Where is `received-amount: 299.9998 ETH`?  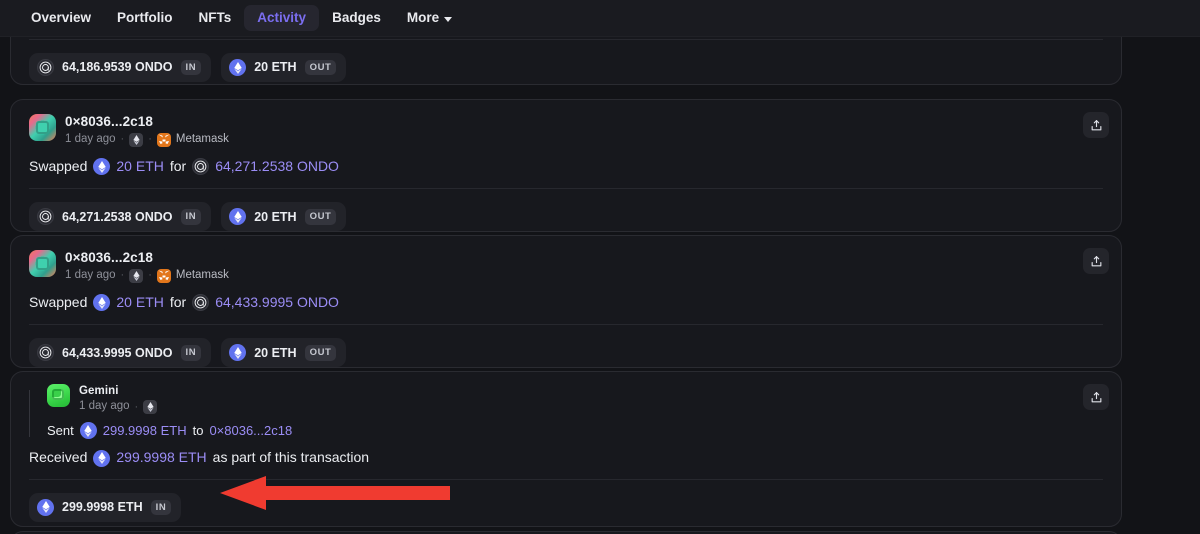
received-amount: 299.9998 ETH is located at coordinates (161, 458).